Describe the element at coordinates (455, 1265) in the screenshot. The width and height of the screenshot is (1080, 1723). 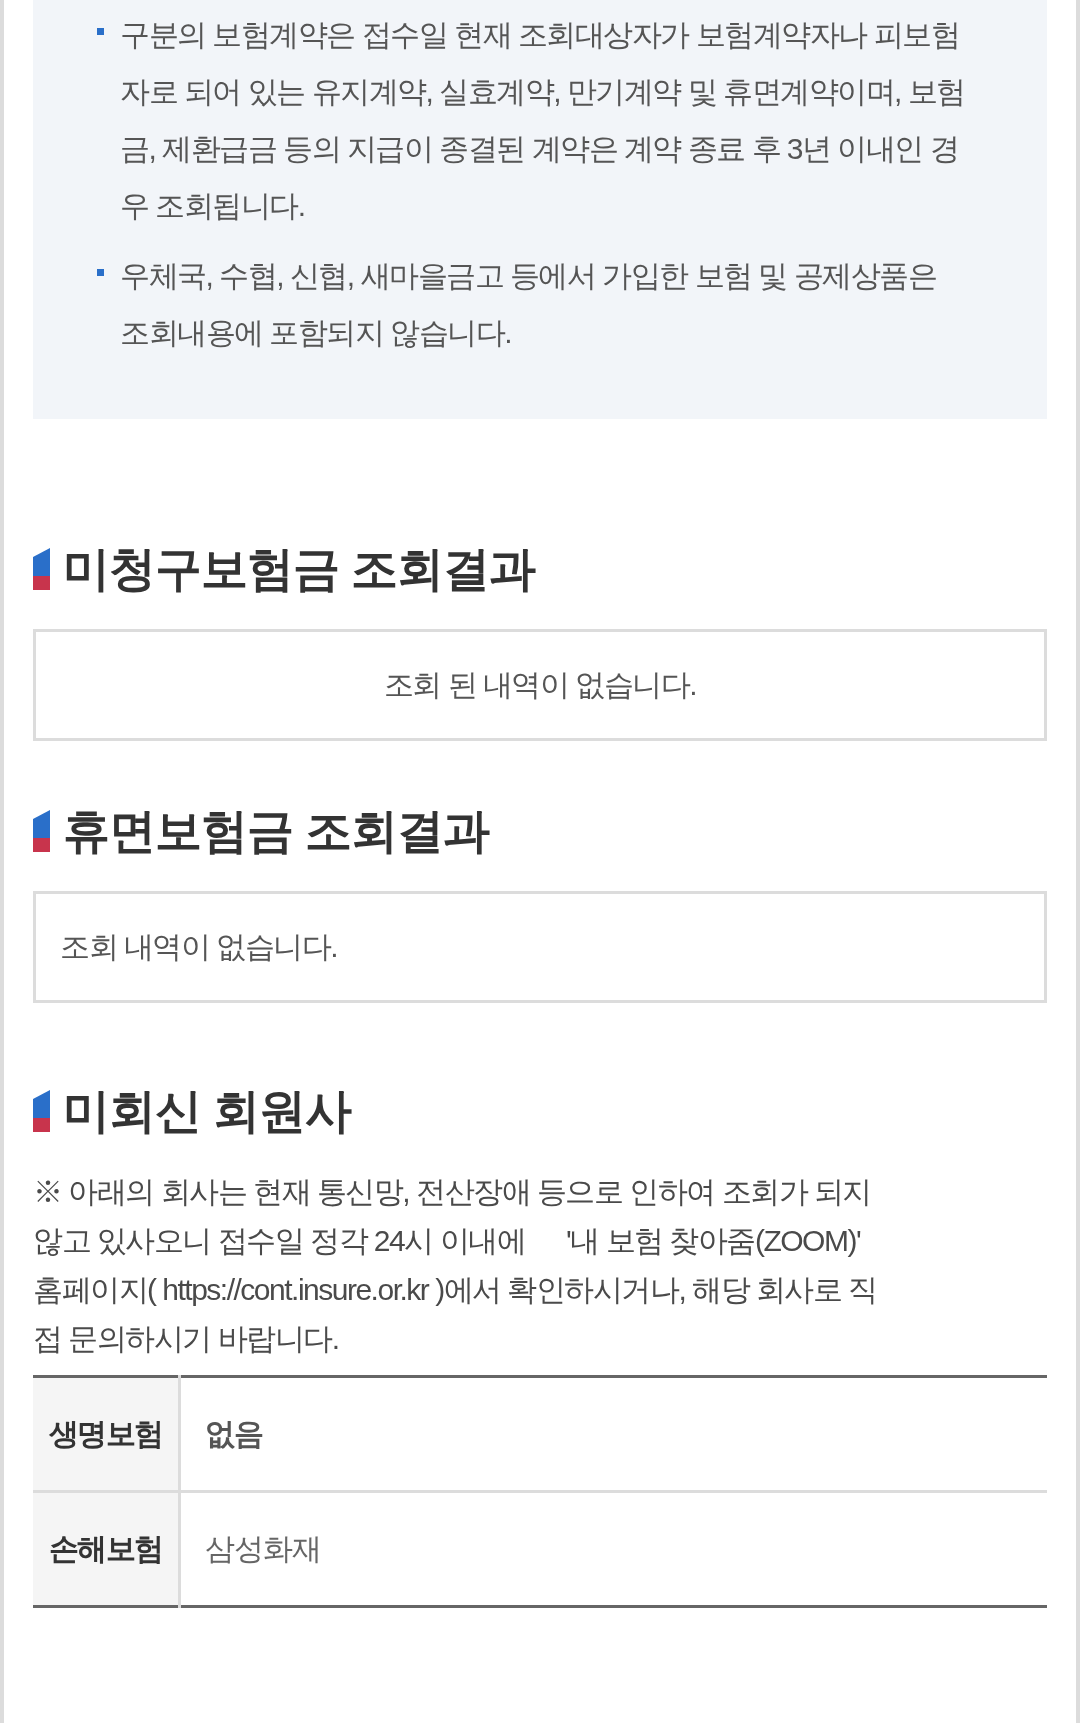
I see `notice-paragraph: ※ 아래의 회사는 현재 통신망, 전산장애 등으로 인하여 조회가 되지않고 있사오니 접수일 정각 24시 이내에 '내 보험 찾아줌(ZOOM)' 홈페이지( https://cont.insure.or.kr )에서 확인하시거나, 해당 회사로 직접 문의하시기 바랍니다.` at that location.